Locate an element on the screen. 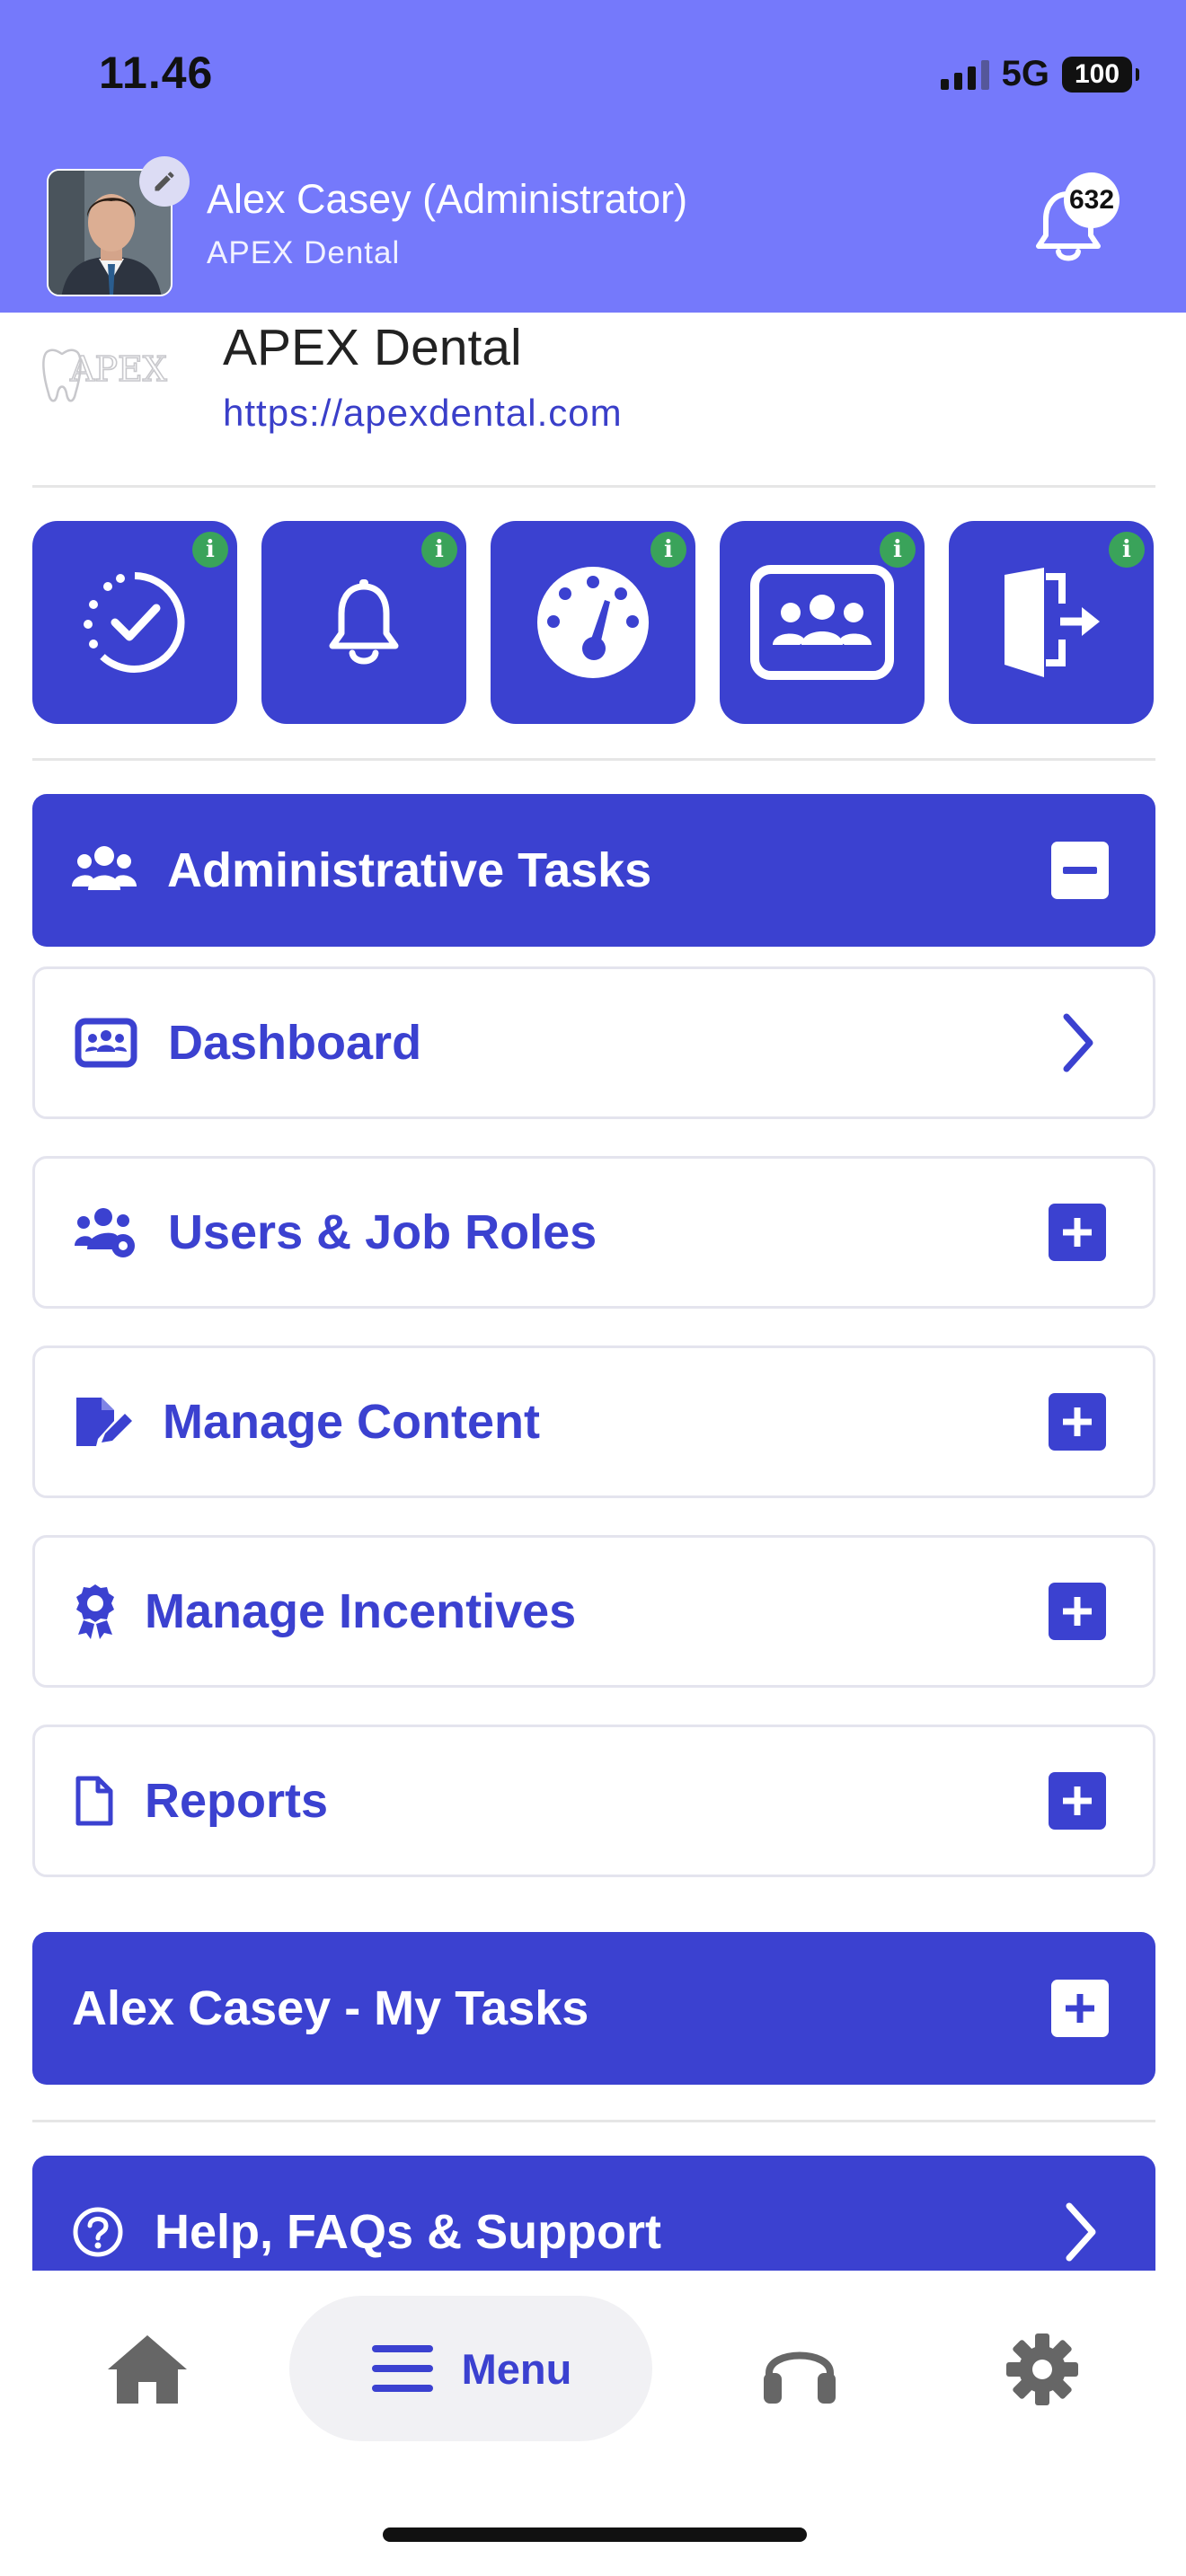 Image resolution: width=1186 pixels, height=2576 pixels. user-organization: APEX Dental is located at coordinates (304, 252).